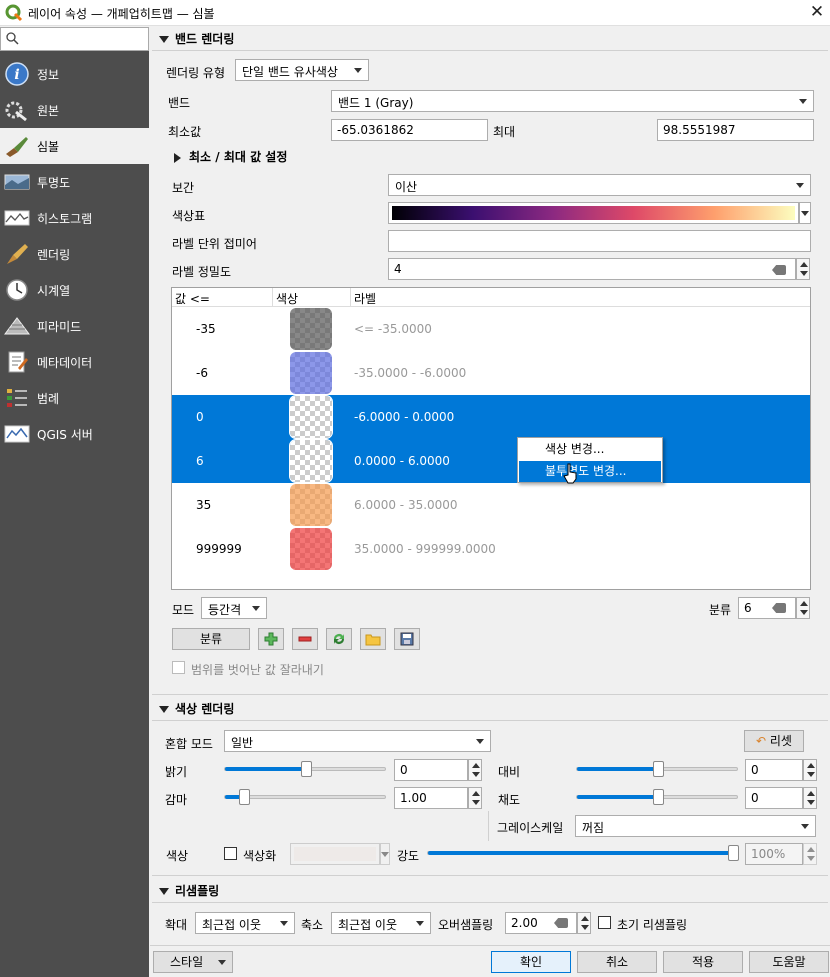 The width and height of the screenshot is (830, 977). I want to click on brightness-input: 0, so click(431, 770).